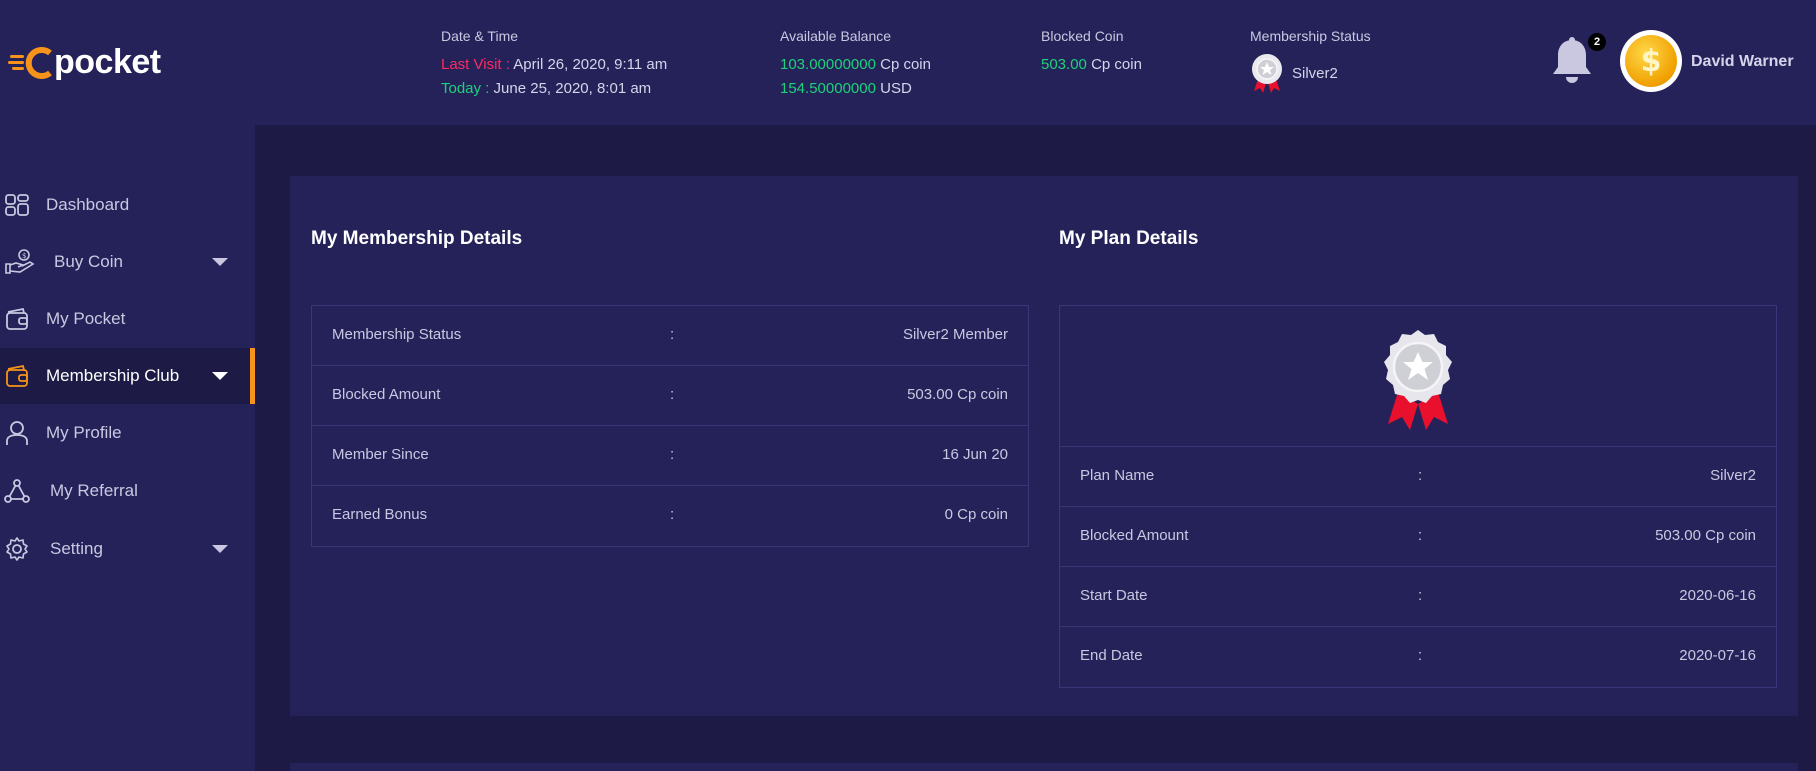 The height and width of the screenshot is (771, 1816). I want to click on row-key: Membership Status, so click(397, 334).